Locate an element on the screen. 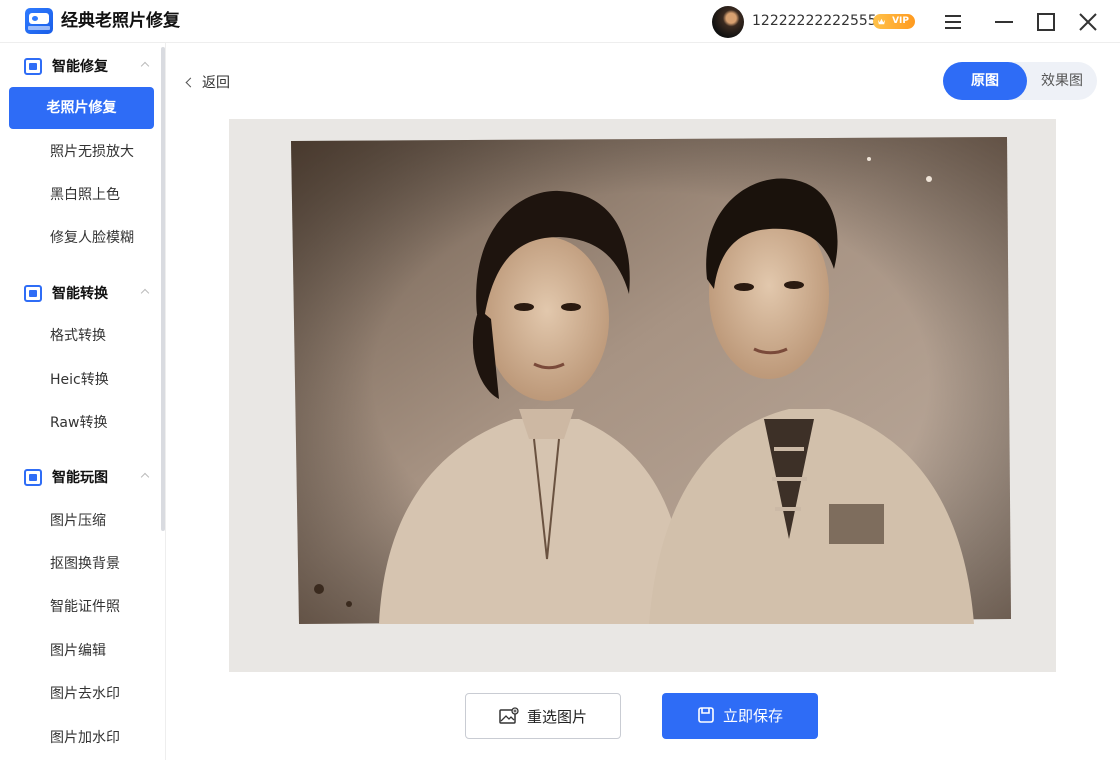 The height and width of the screenshot is (760, 1120). sidebar-group-label: 智能修复 is located at coordinates (80, 67).